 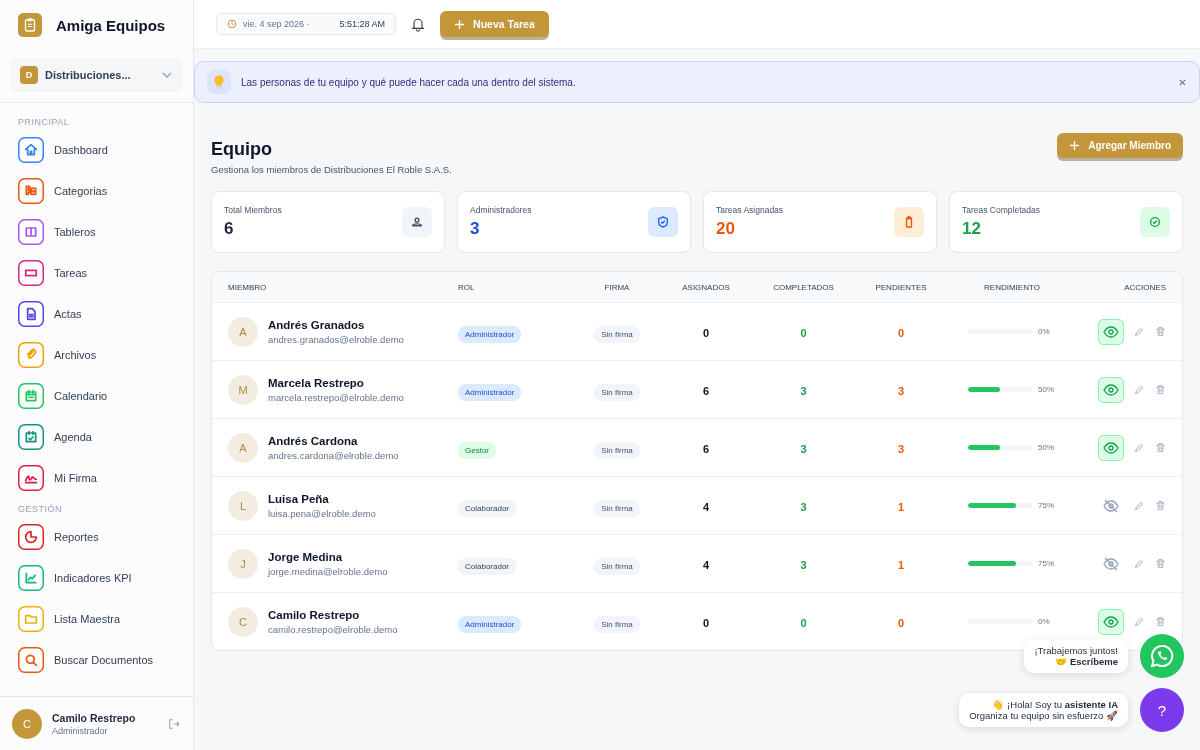 What do you see at coordinates (243, 389) in the screenshot?
I see `member-avatar: M` at bounding box center [243, 389].